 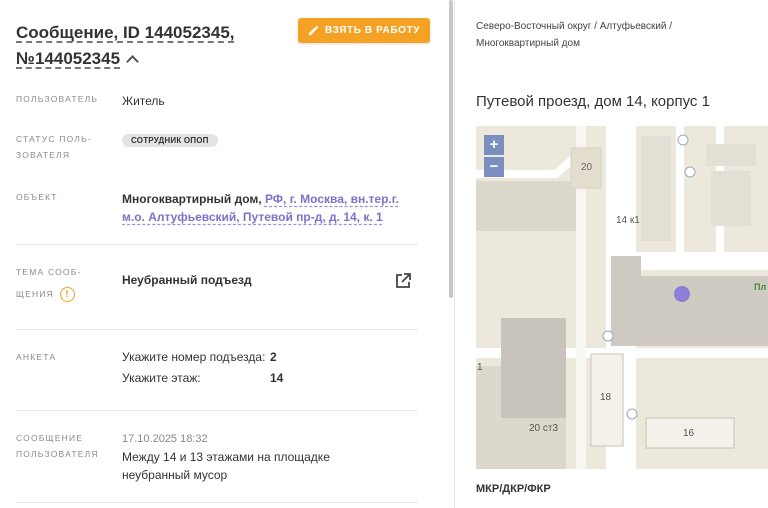 I want to click on zoom-in-button: +, so click(x=494, y=145).